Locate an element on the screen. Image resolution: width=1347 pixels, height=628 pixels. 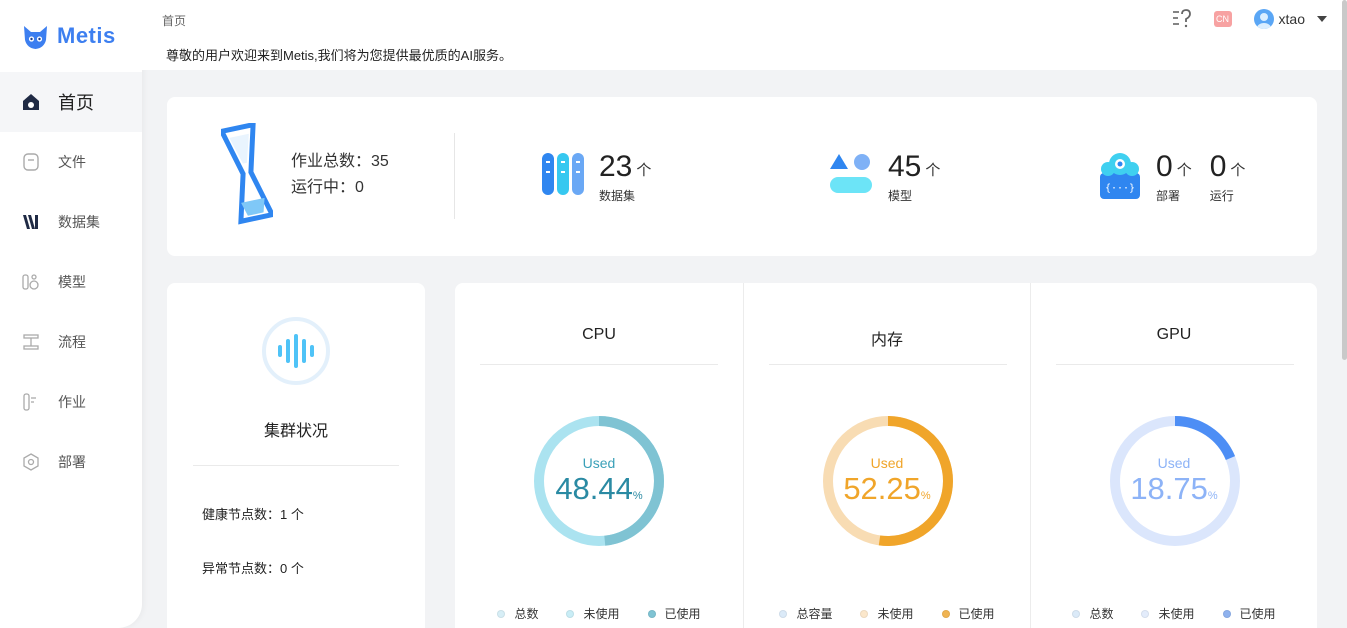
sidebar-item-label: 作业 is located at coordinates (72, 402).